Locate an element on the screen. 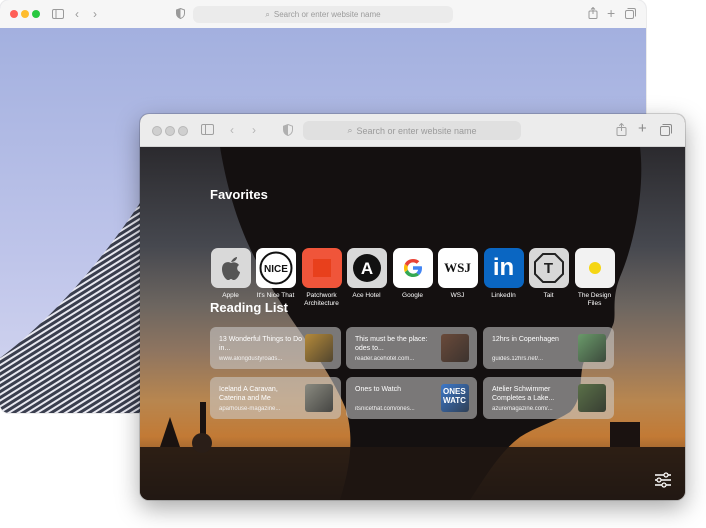 The image size is (706, 528). customize-start-page-icon is located at coordinates (663, 480).